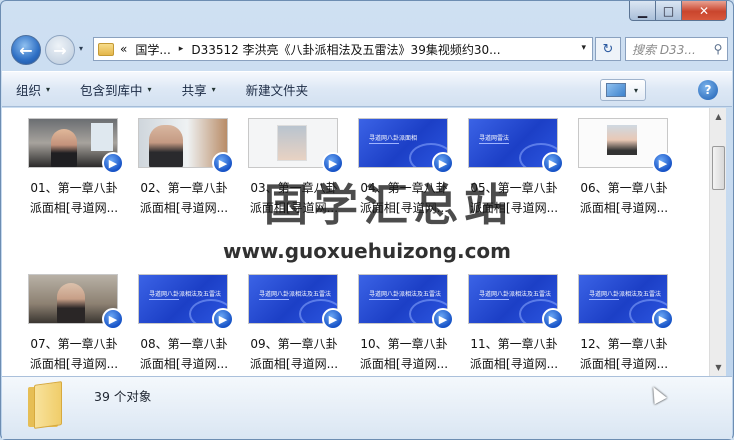 This screenshot has height=440, width=734. I want to click on organize-menu: 组织 ▾, so click(33, 89).